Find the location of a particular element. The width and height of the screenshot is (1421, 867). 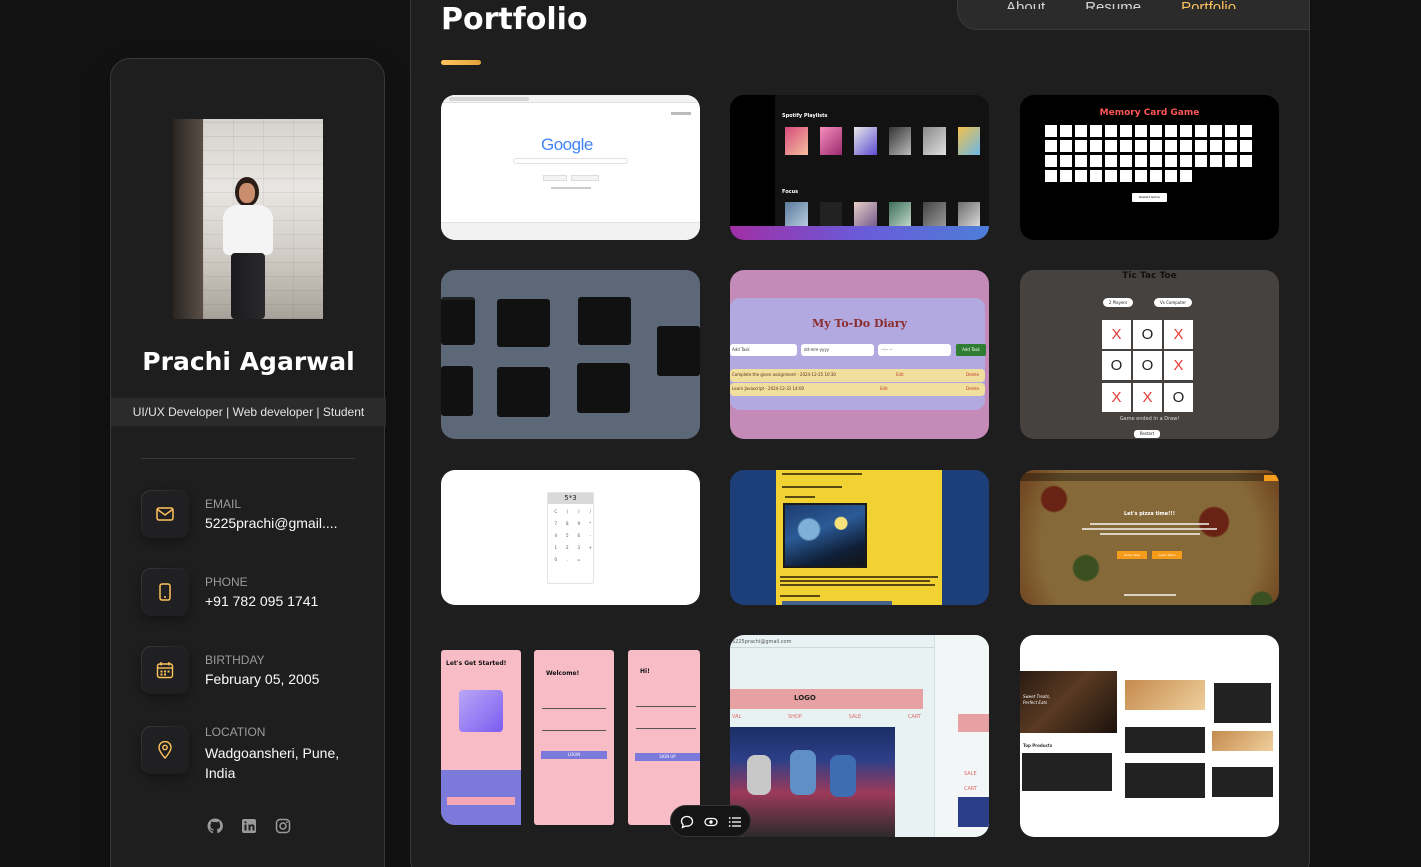

nav-resume: Resume is located at coordinates (1113, 4).